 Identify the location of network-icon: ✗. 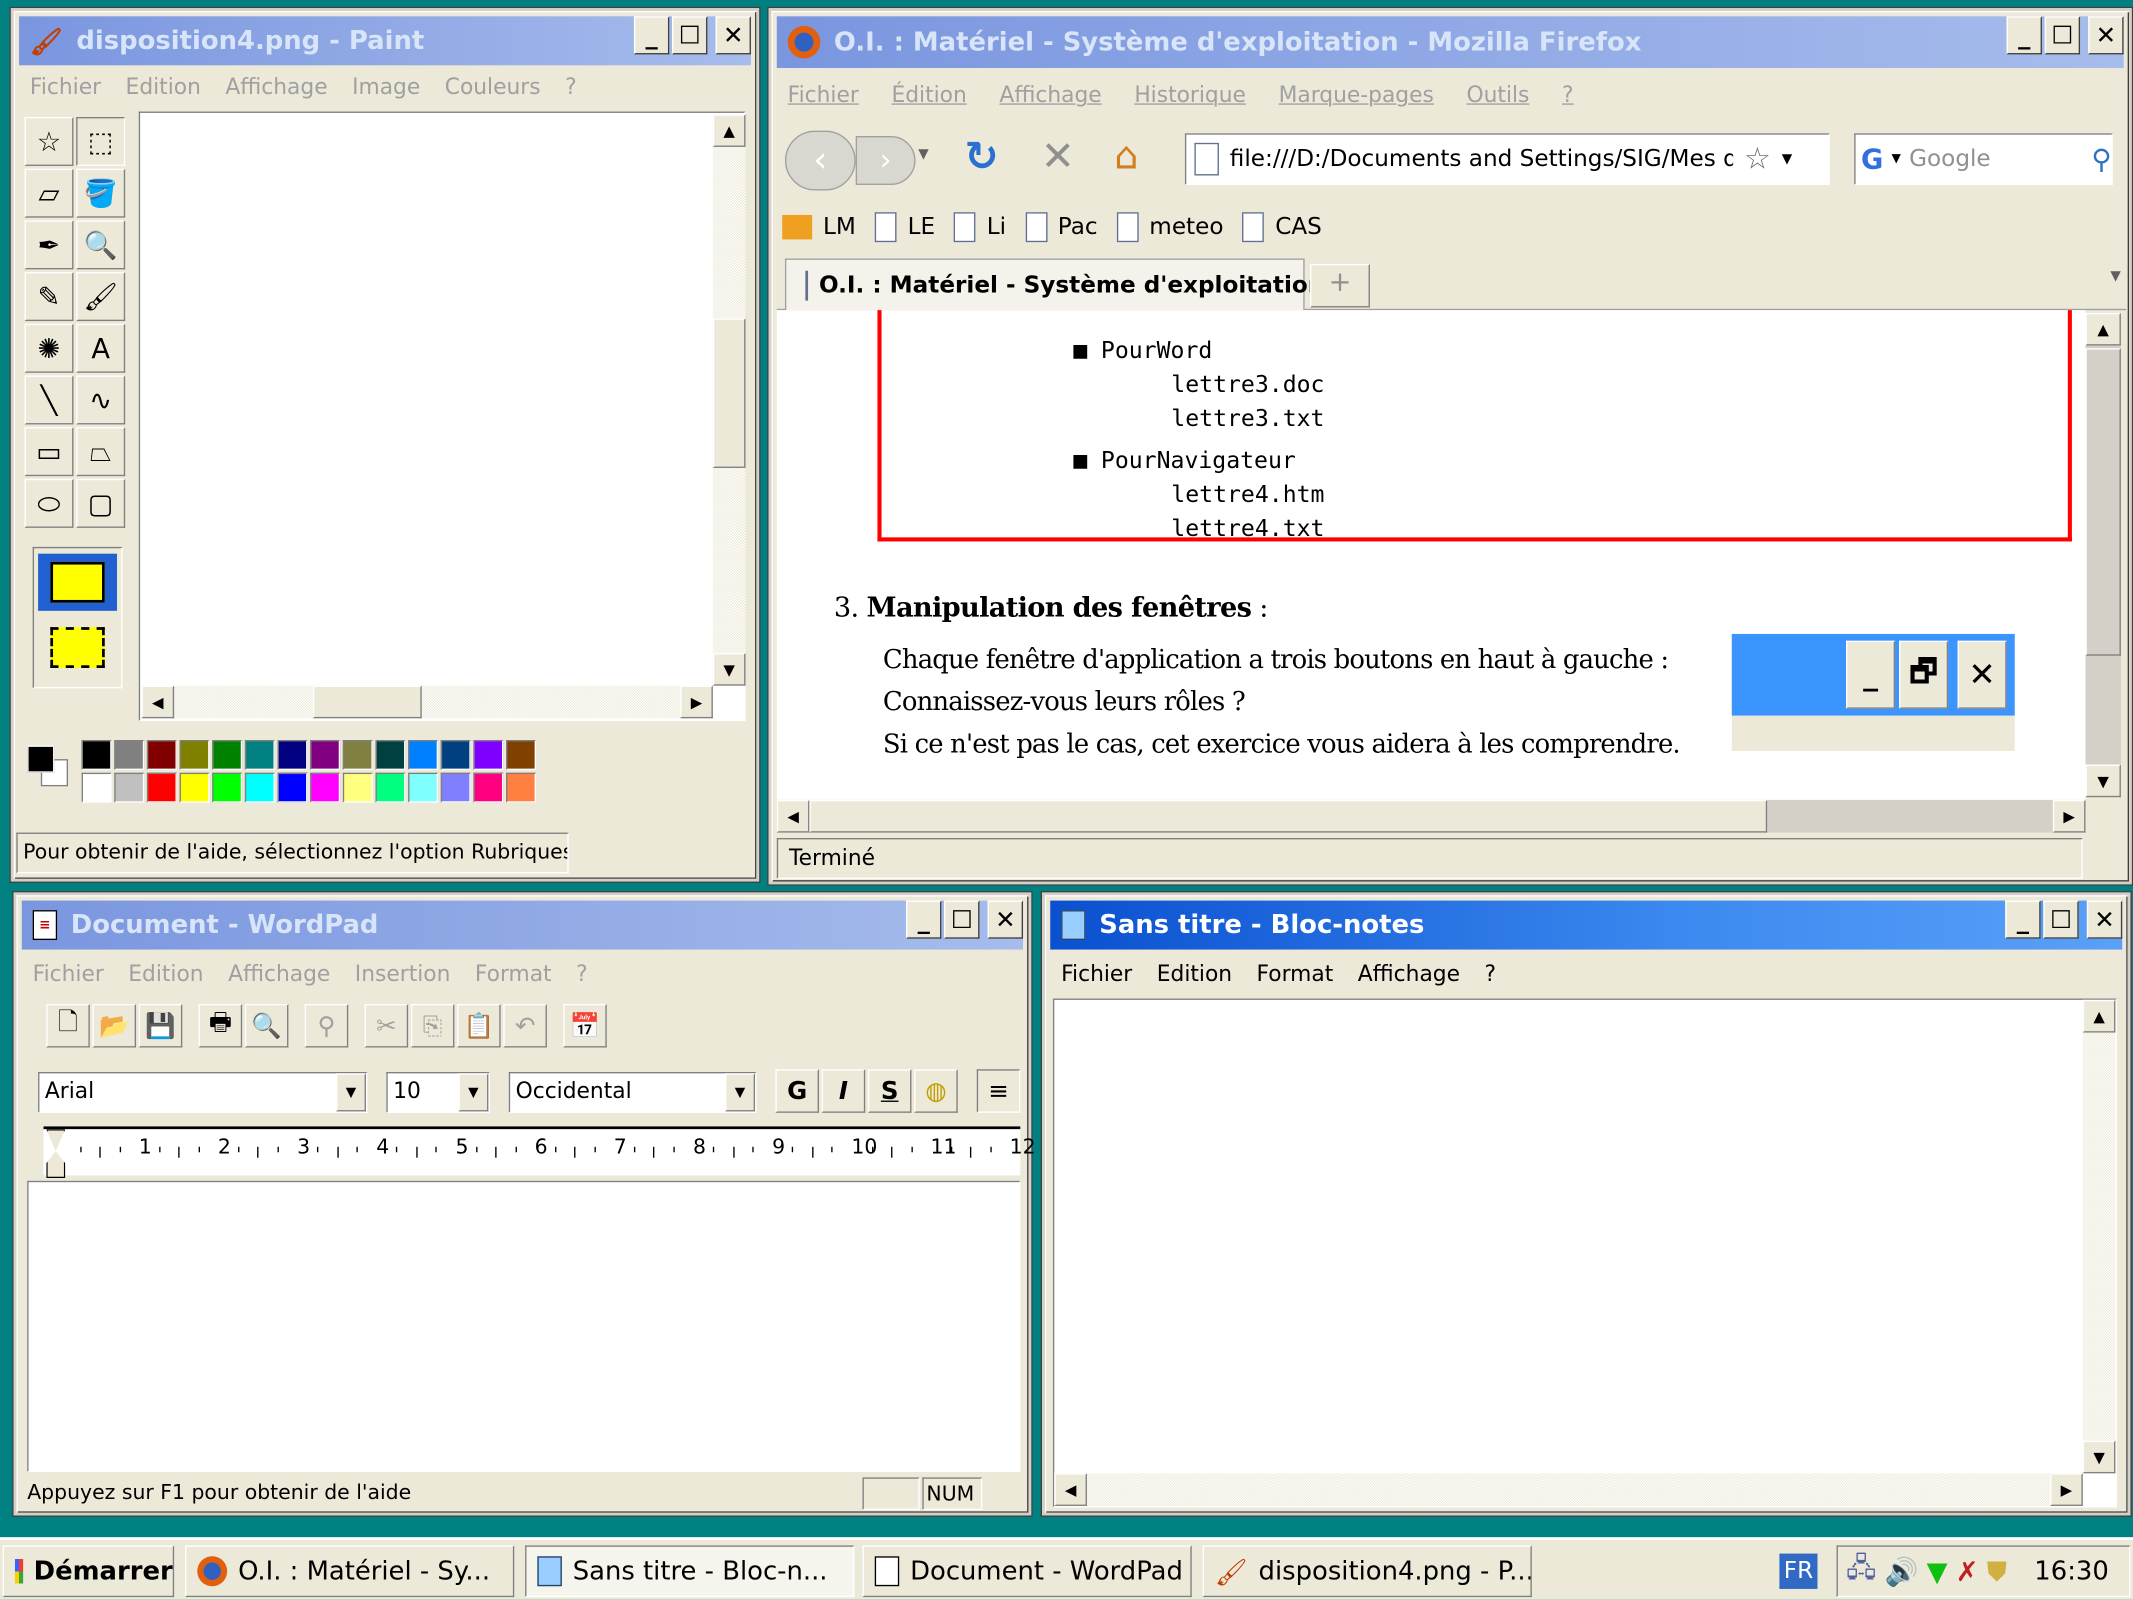
(1967, 1571).